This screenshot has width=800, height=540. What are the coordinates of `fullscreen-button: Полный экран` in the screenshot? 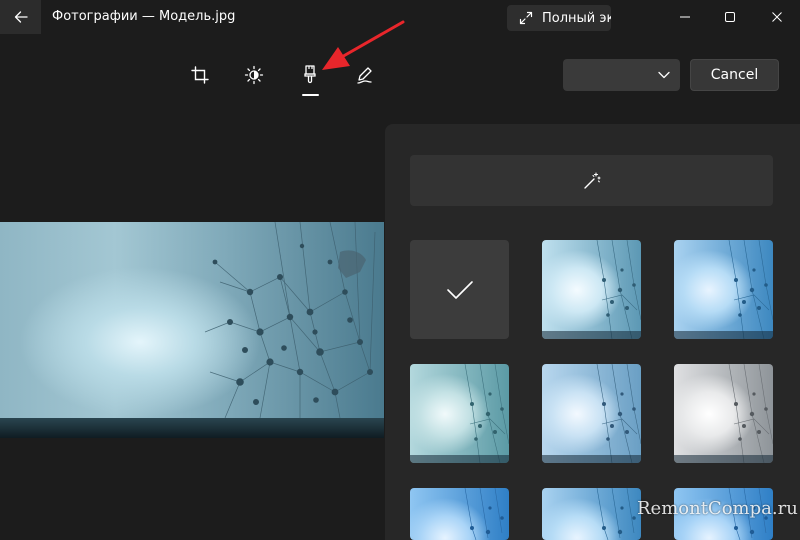 It's located at (559, 18).